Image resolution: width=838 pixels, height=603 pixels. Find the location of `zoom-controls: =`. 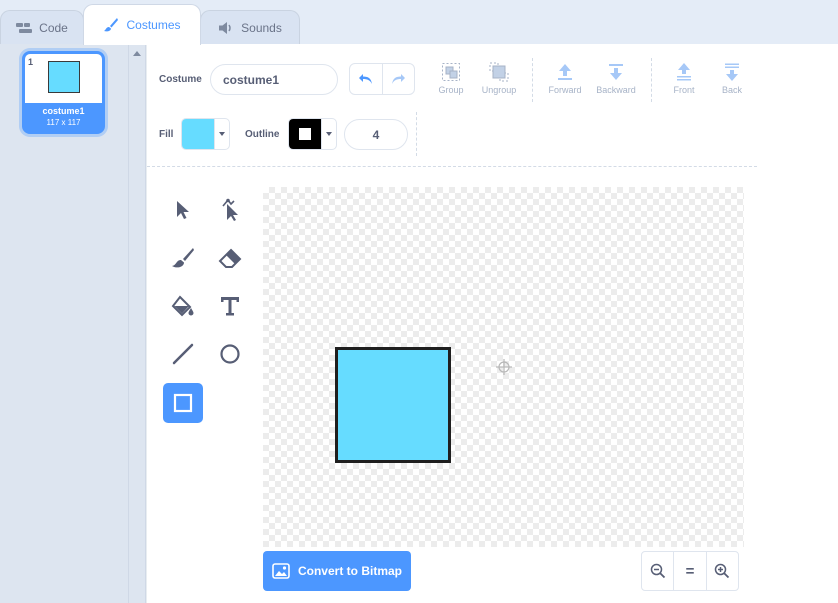

zoom-controls: = is located at coordinates (690, 571).